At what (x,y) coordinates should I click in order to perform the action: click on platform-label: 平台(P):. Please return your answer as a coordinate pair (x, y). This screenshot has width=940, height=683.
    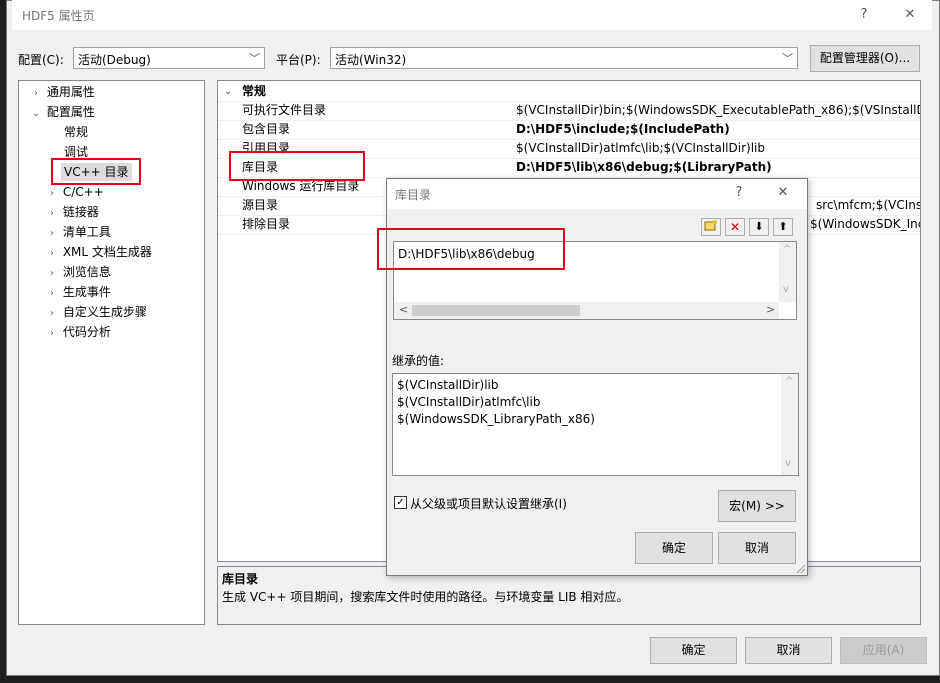
    Looking at the image, I should click on (298, 60).